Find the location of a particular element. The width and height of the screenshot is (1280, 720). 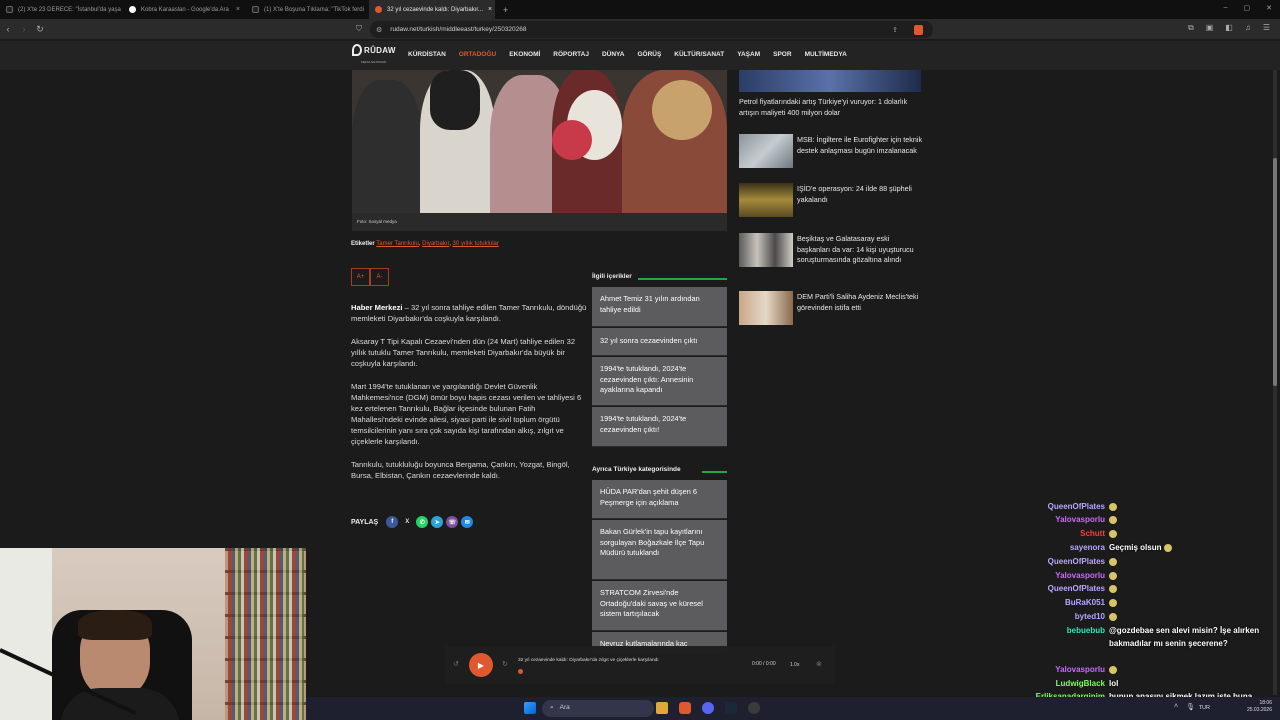

brave-shield-icon is located at coordinates (918, 29).